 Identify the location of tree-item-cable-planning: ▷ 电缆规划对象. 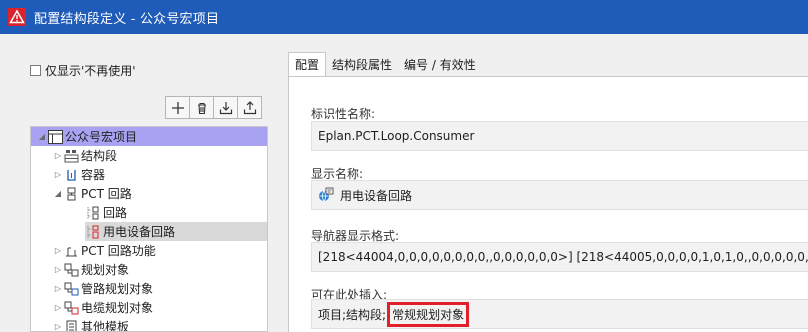
(103, 307).